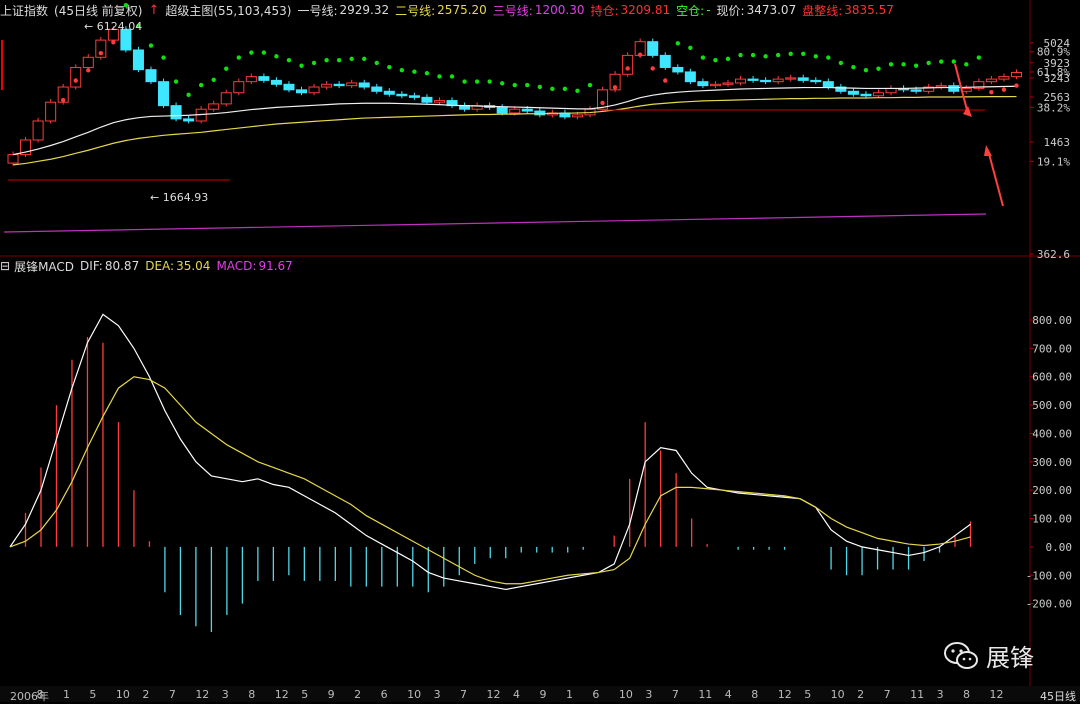 The height and width of the screenshot is (704, 1080). What do you see at coordinates (1057, 78) in the screenshot?
I see `price-tick-label: 3243` at bounding box center [1057, 78].